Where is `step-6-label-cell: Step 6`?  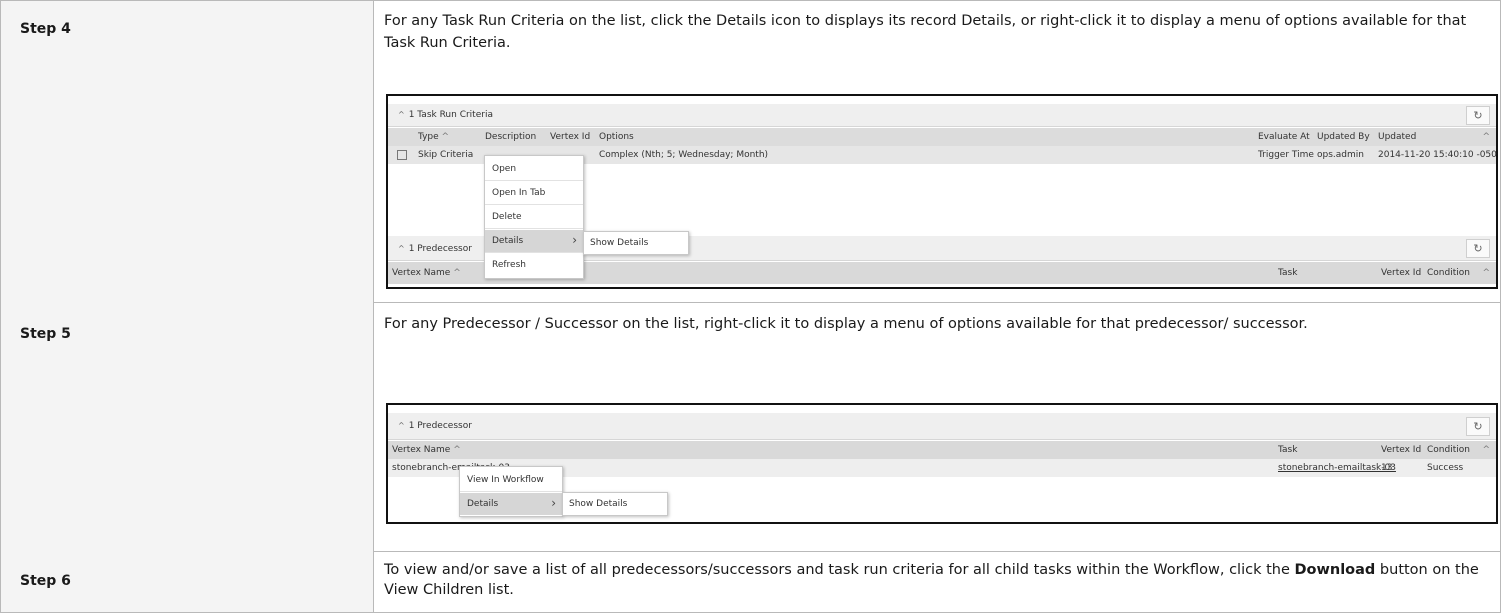 step-6-label-cell: Step 6 is located at coordinates (187, 581).